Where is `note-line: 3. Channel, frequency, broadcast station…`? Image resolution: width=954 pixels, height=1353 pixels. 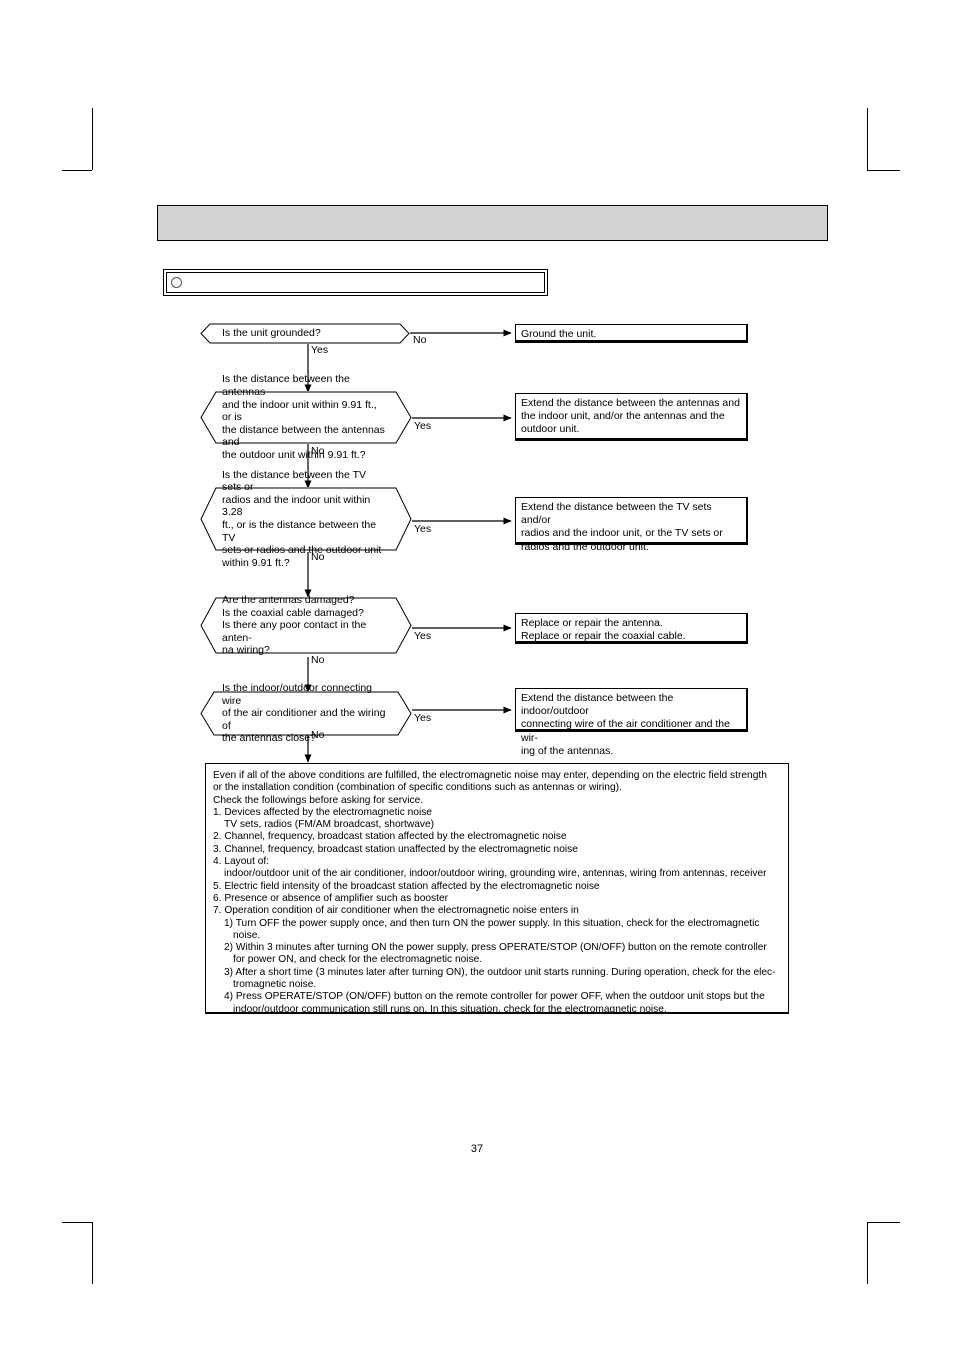
note-line: 3. Channel, frequency, broadcast station… is located at coordinates (395, 849).